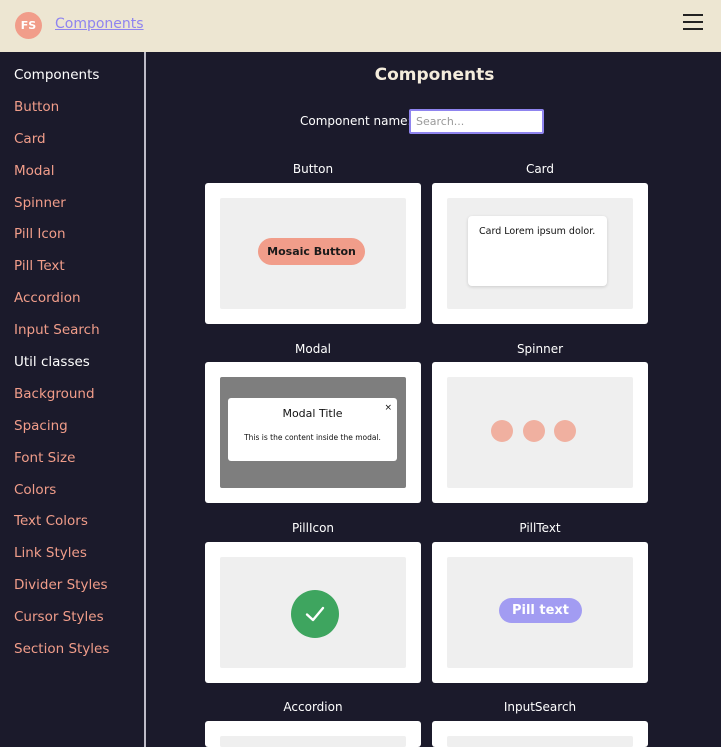  What do you see at coordinates (52, 362) in the screenshot?
I see `sidebar-item-util-classes: Util classes` at bounding box center [52, 362].